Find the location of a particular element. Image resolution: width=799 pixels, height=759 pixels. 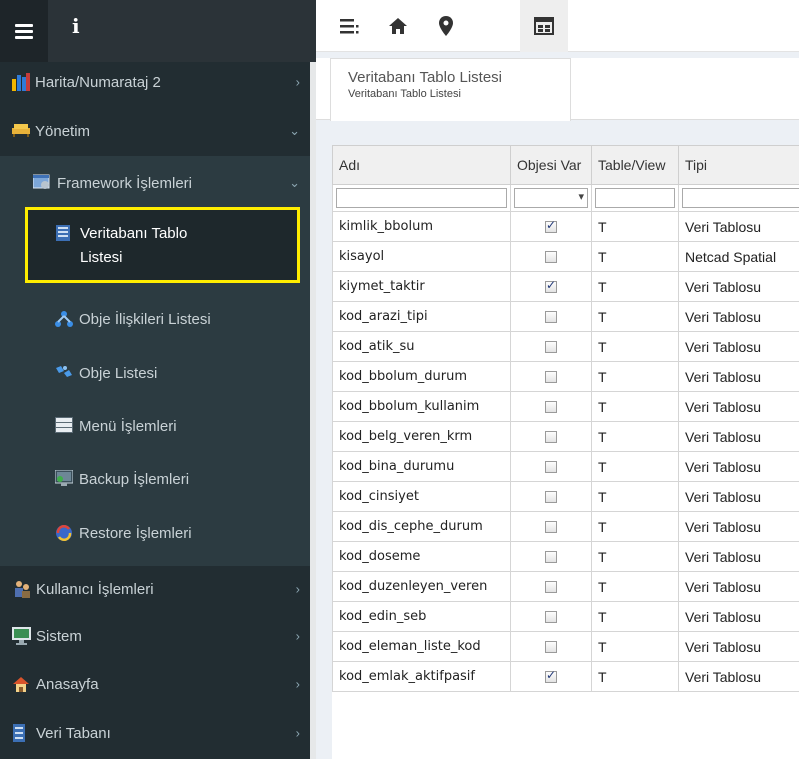

filter-cell is located at coordinates (551, 198).